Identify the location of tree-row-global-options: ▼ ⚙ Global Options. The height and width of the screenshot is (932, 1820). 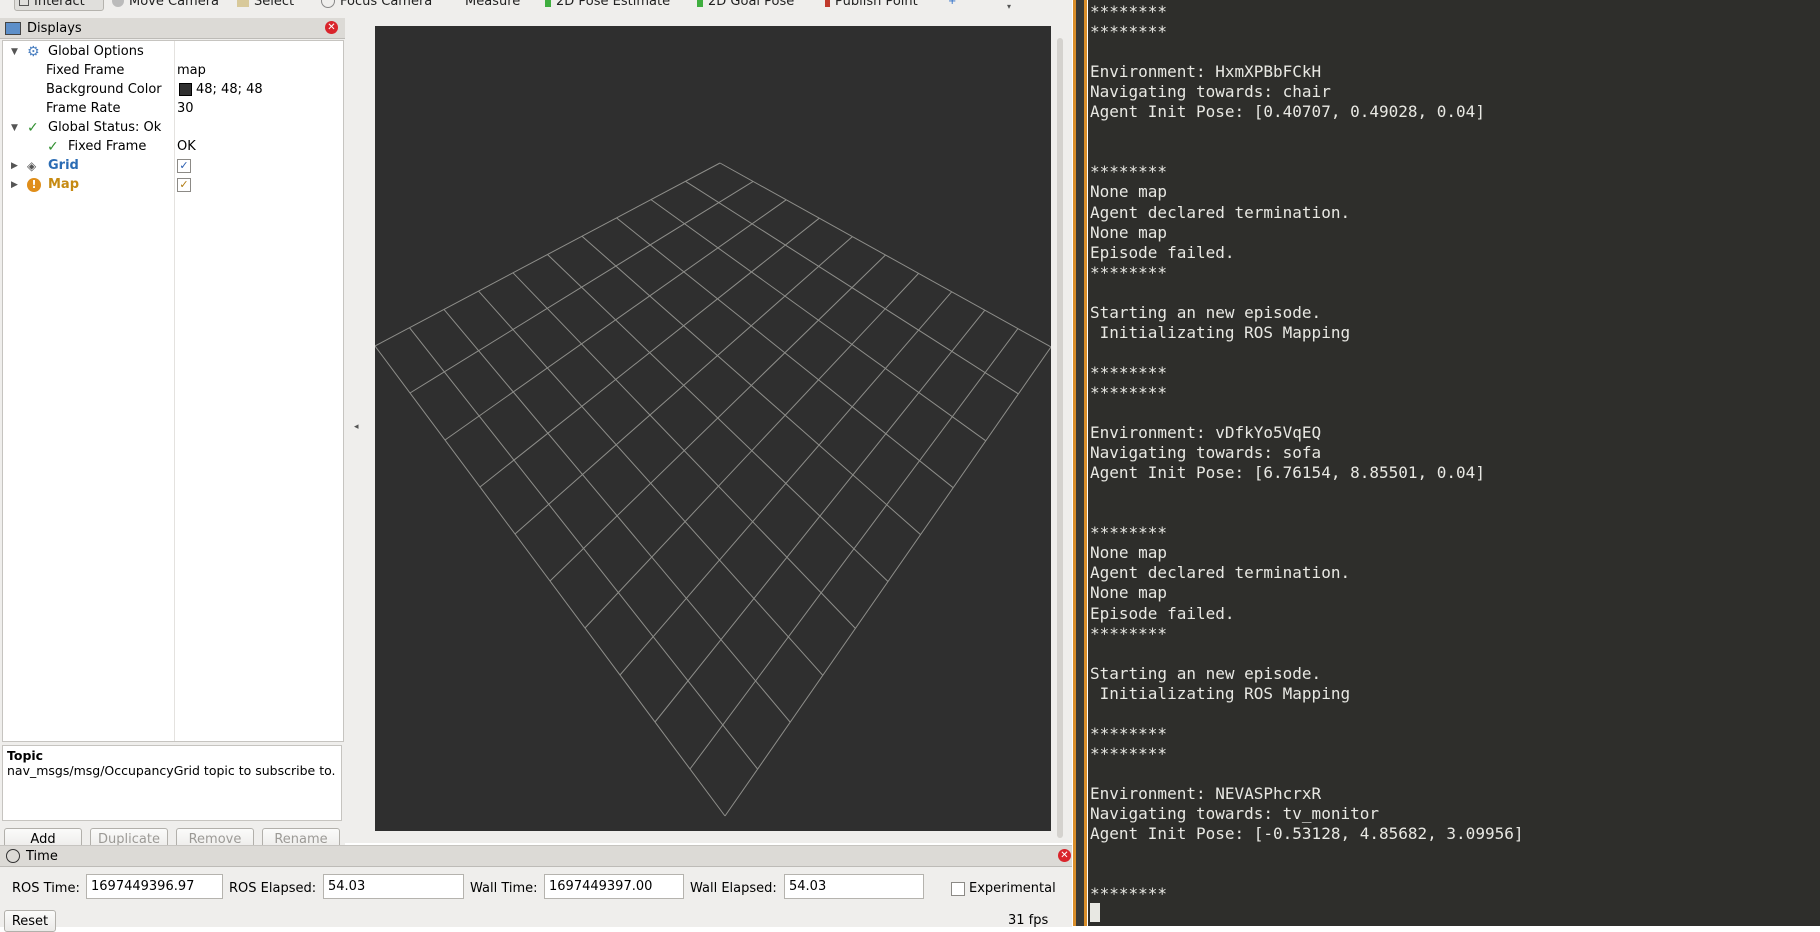
(173, 51).